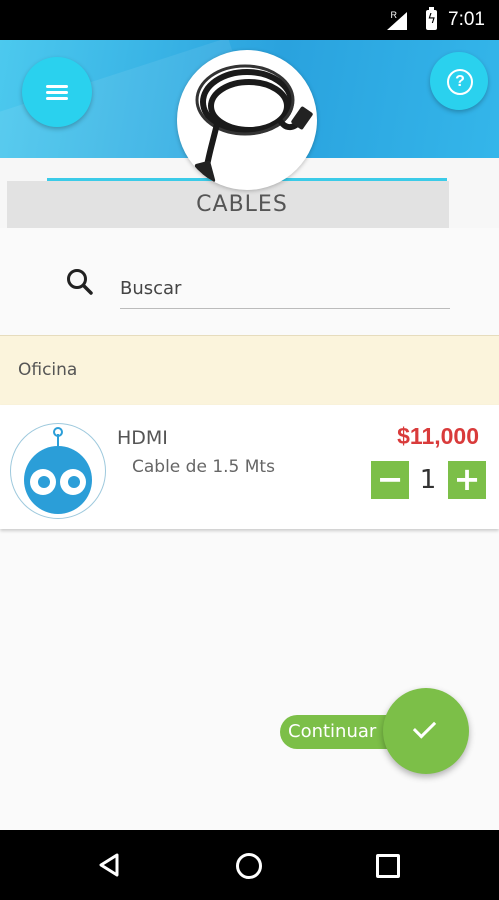  Describe the element at coordinates (48, 370) in the screenshot. I see `section-label: Oficina` at that location.